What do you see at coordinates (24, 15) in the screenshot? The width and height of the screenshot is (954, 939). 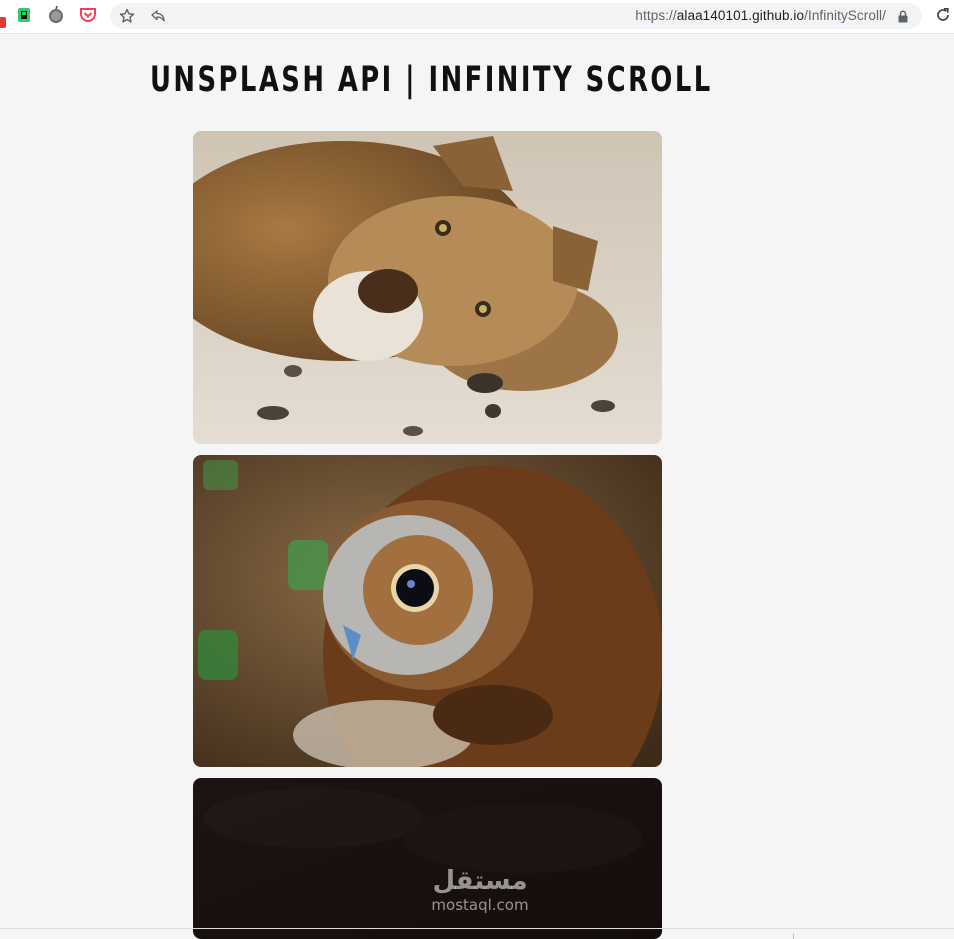 I see `extension-icon` at bounding box center [24, 15].